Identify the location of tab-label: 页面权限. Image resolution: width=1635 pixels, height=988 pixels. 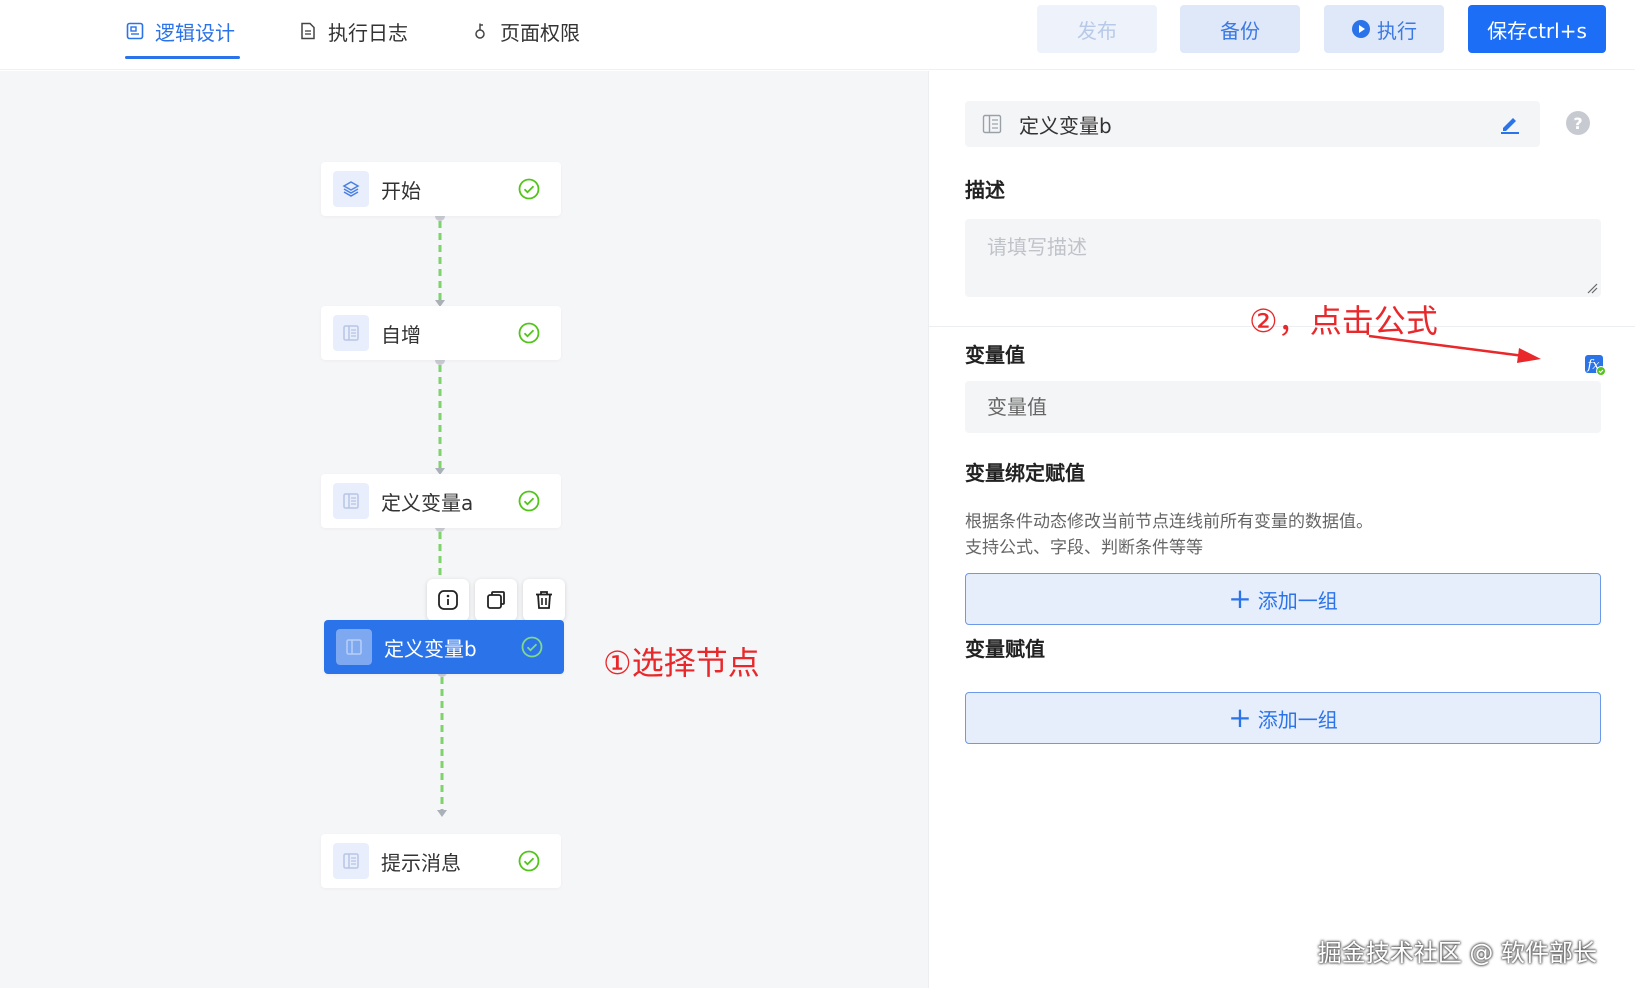
(540, 32).